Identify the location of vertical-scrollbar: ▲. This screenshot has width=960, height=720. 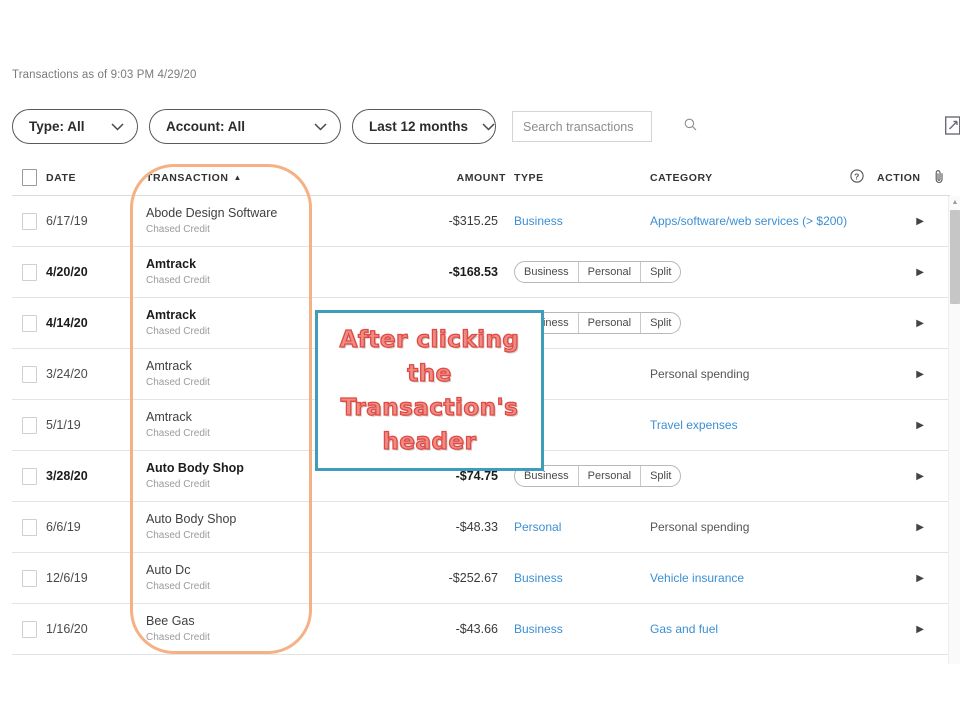
(954, 430).